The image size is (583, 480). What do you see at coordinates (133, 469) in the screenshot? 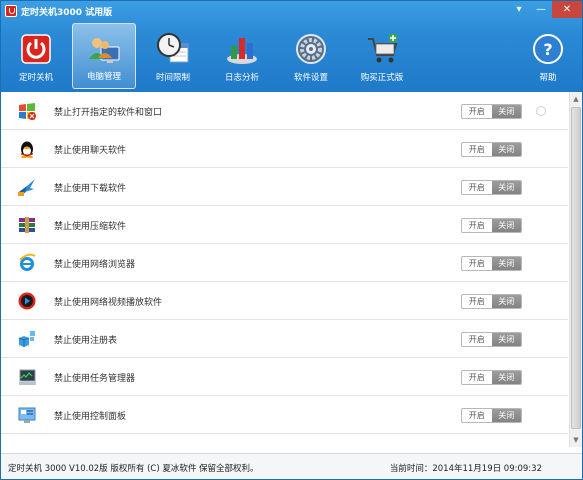
I see `copyright-text: 定时关机 3000 V10.02版 版权所有 (C) 夏冰软件 保留全部权利。` at bounding box center [133, 469].